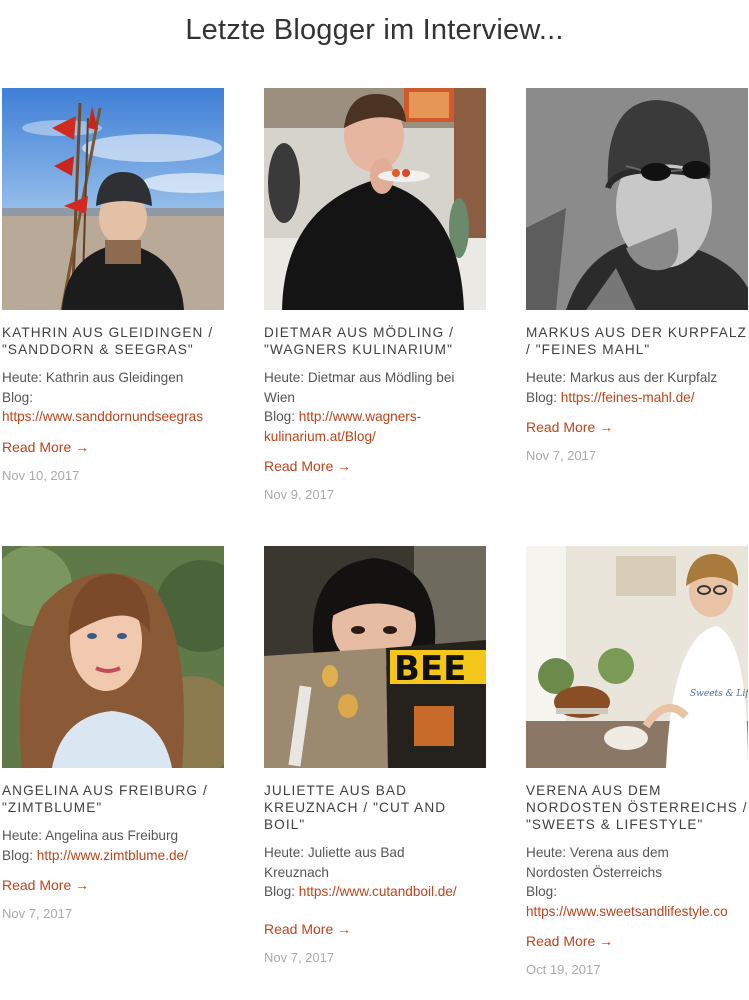 Image resolution: width=749 pixels, height=1000 pixels. Describe the element at coordinates (359, 332) in the screenshot. I see `post-title-line: DIETMAR AUS MÖDLING /` at that location.